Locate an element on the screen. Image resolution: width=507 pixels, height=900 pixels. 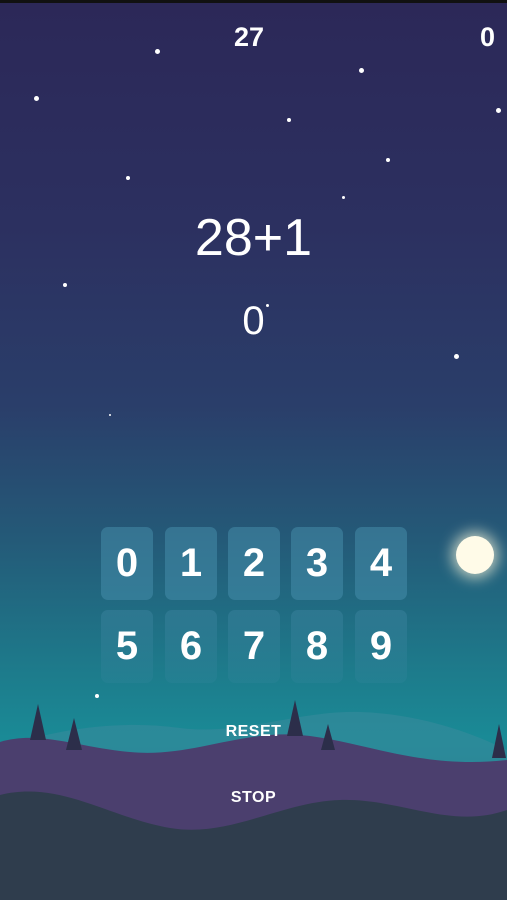
reset-button: RESET is located at coordinates (253, 732).